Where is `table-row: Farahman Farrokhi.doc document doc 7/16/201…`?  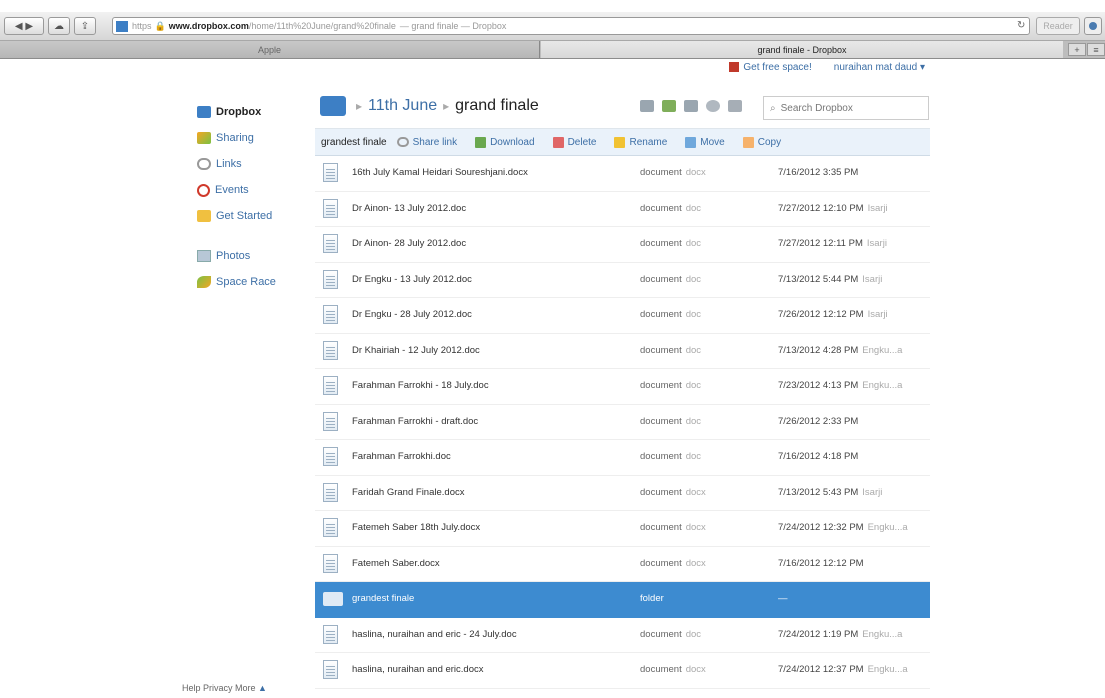 table-row: Farahman Farrokhi.doc document doc 7/16/201… is located at coordinates (622, 458).